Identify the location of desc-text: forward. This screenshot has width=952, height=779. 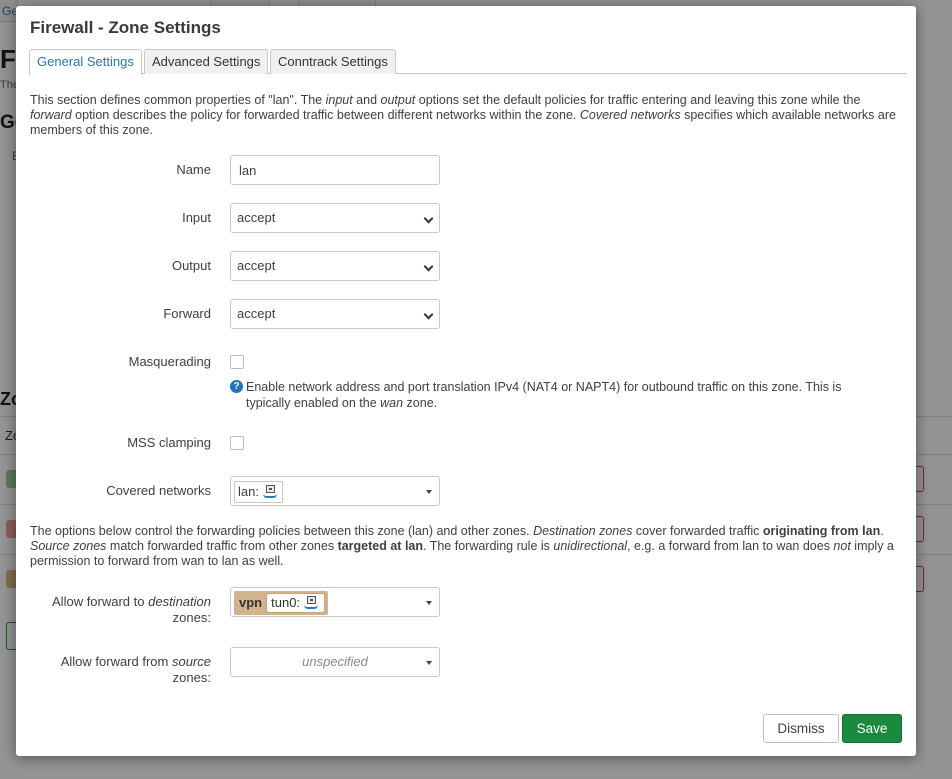
(51, 115).